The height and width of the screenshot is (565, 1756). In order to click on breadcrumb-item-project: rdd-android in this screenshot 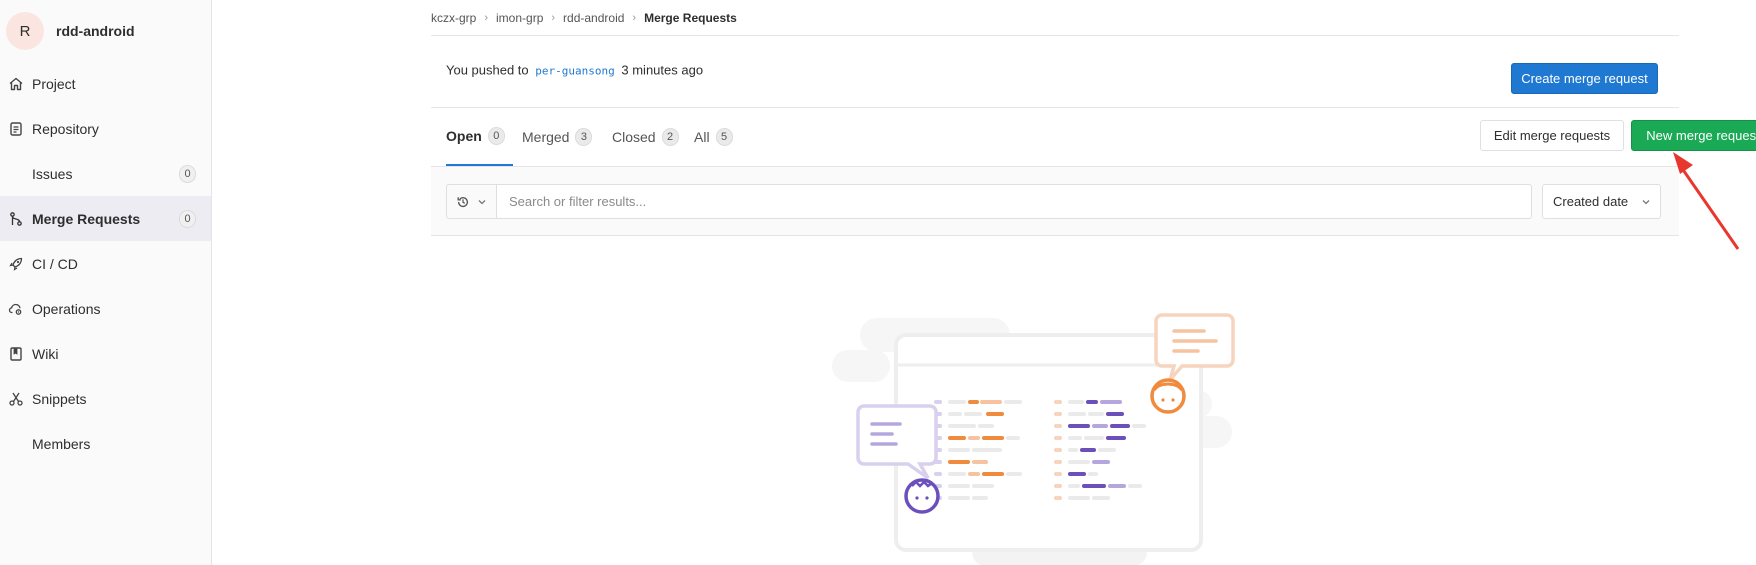, I will do `click(593, 18)`.